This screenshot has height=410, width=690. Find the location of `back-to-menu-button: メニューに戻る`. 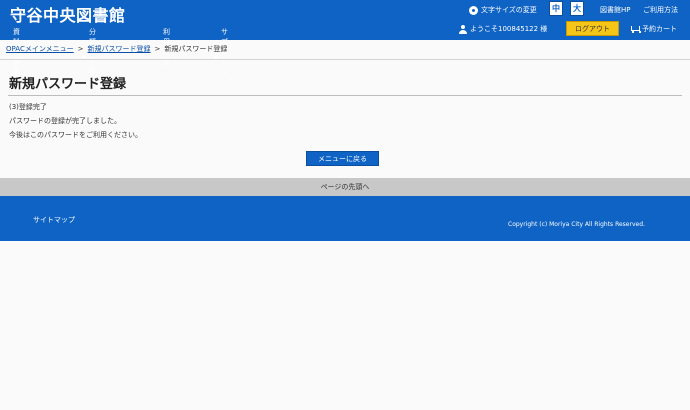

back-to-menu-button: メニューに戻る is located at coordinates (342, 158).